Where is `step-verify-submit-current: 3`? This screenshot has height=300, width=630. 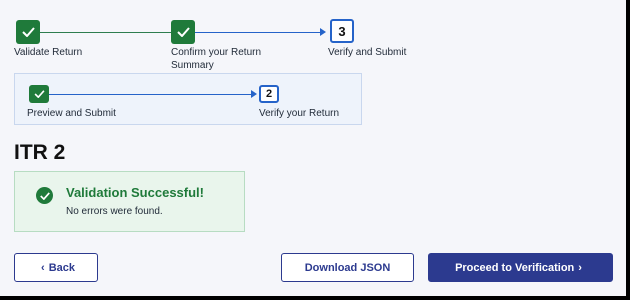 step-verify-submit-current: 3 is located at coordinates (342, 31).